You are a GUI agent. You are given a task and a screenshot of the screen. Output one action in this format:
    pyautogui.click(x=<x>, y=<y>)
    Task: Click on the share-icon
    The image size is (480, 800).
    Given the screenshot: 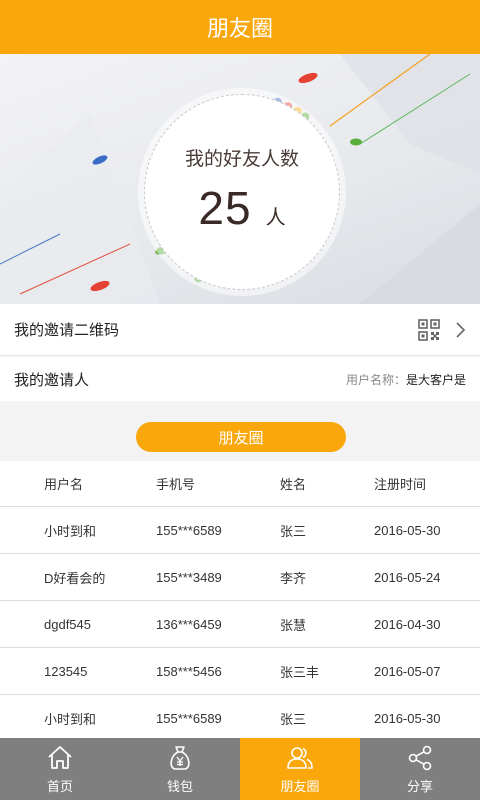 What is the action you would take?
    pyautogui.click(x=420, y=757)
    